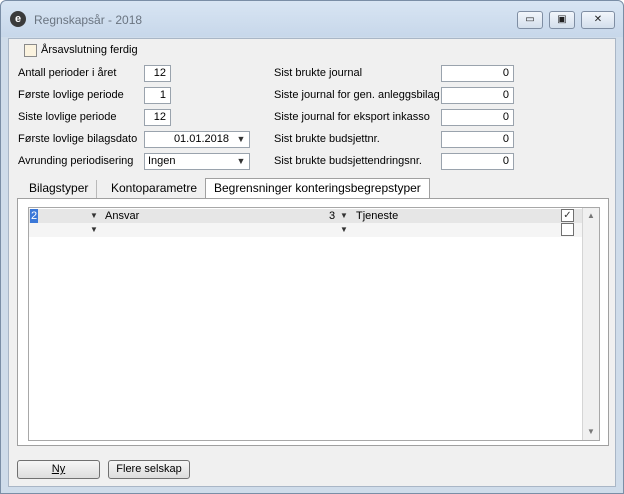 The image size is (624, 494). What do you see at coordinates (312, 19) in the screenshot?
I see `title-bar: e Regnskapsår - 2018 ▭ ▣ ✕` at bounding box center [312, 19].